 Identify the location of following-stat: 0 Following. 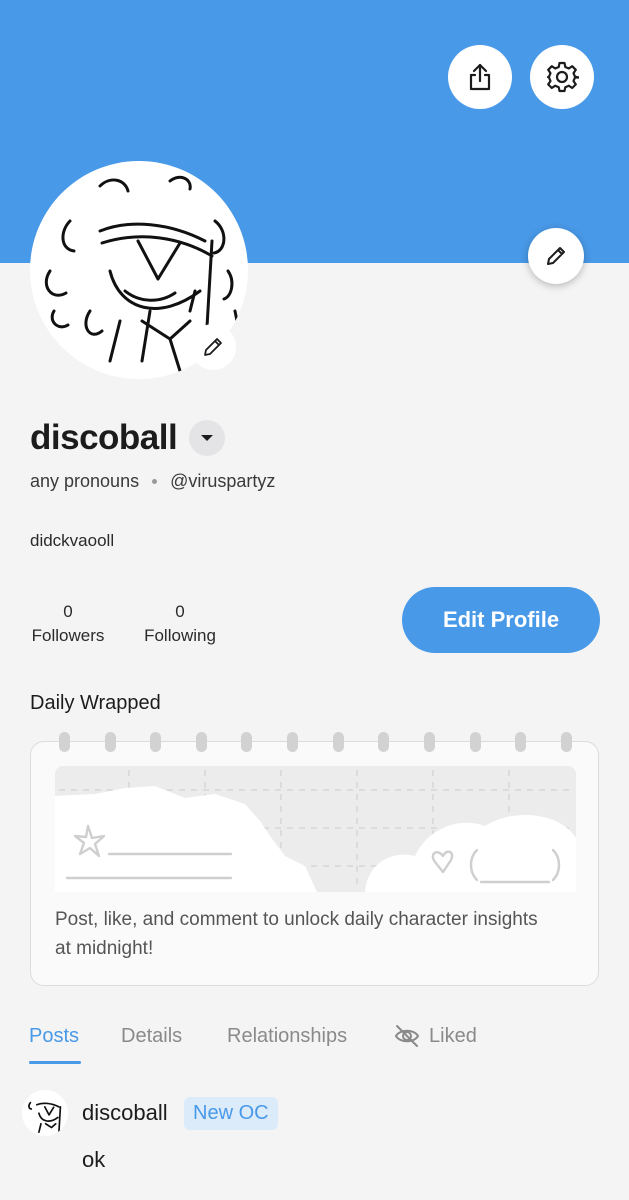
(180, 624).